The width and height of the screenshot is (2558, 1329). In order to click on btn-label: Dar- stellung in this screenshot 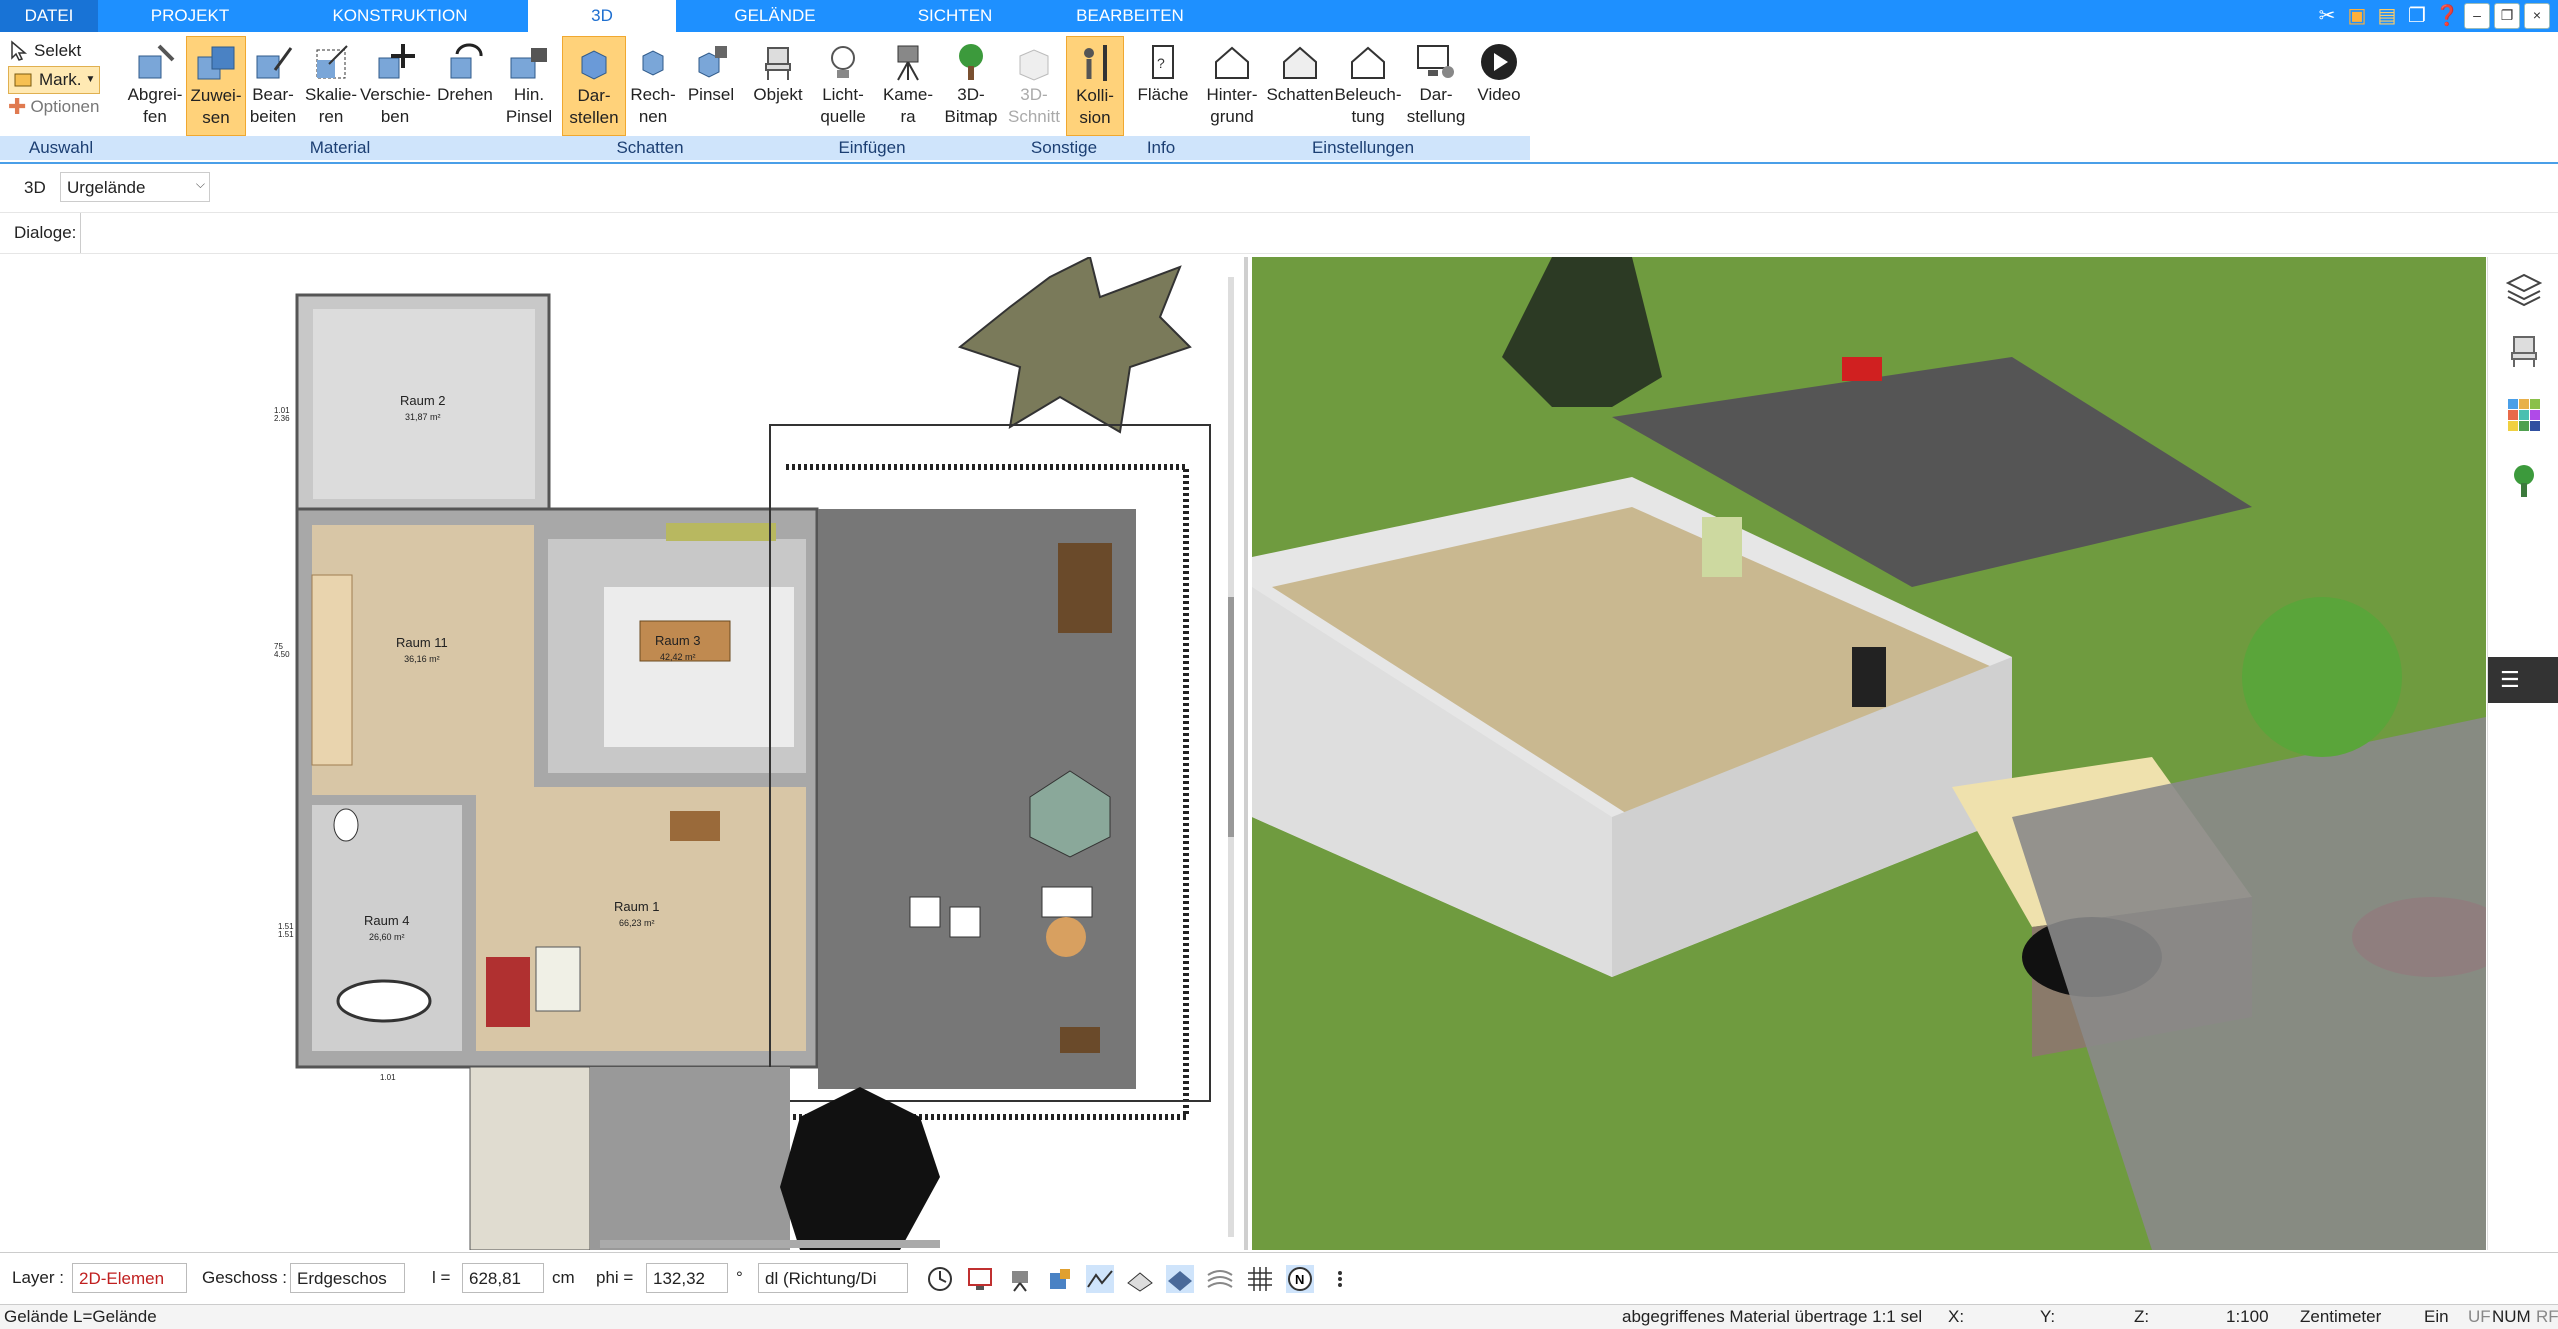, I will do `click(1436, 105)`.